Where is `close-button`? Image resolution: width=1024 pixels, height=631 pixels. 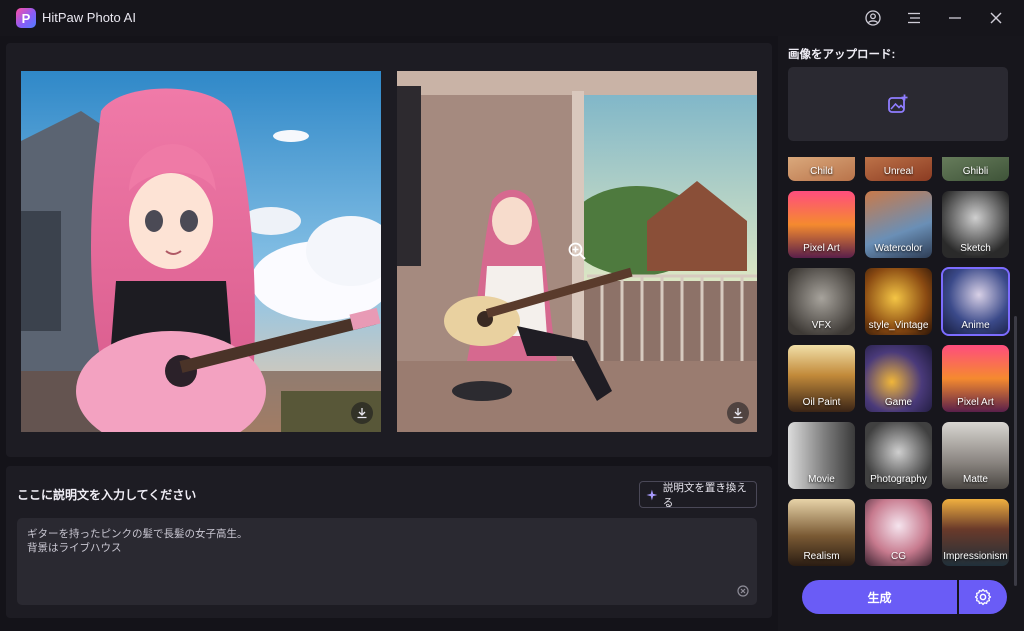
close-button is located at coordinates (996, 18).